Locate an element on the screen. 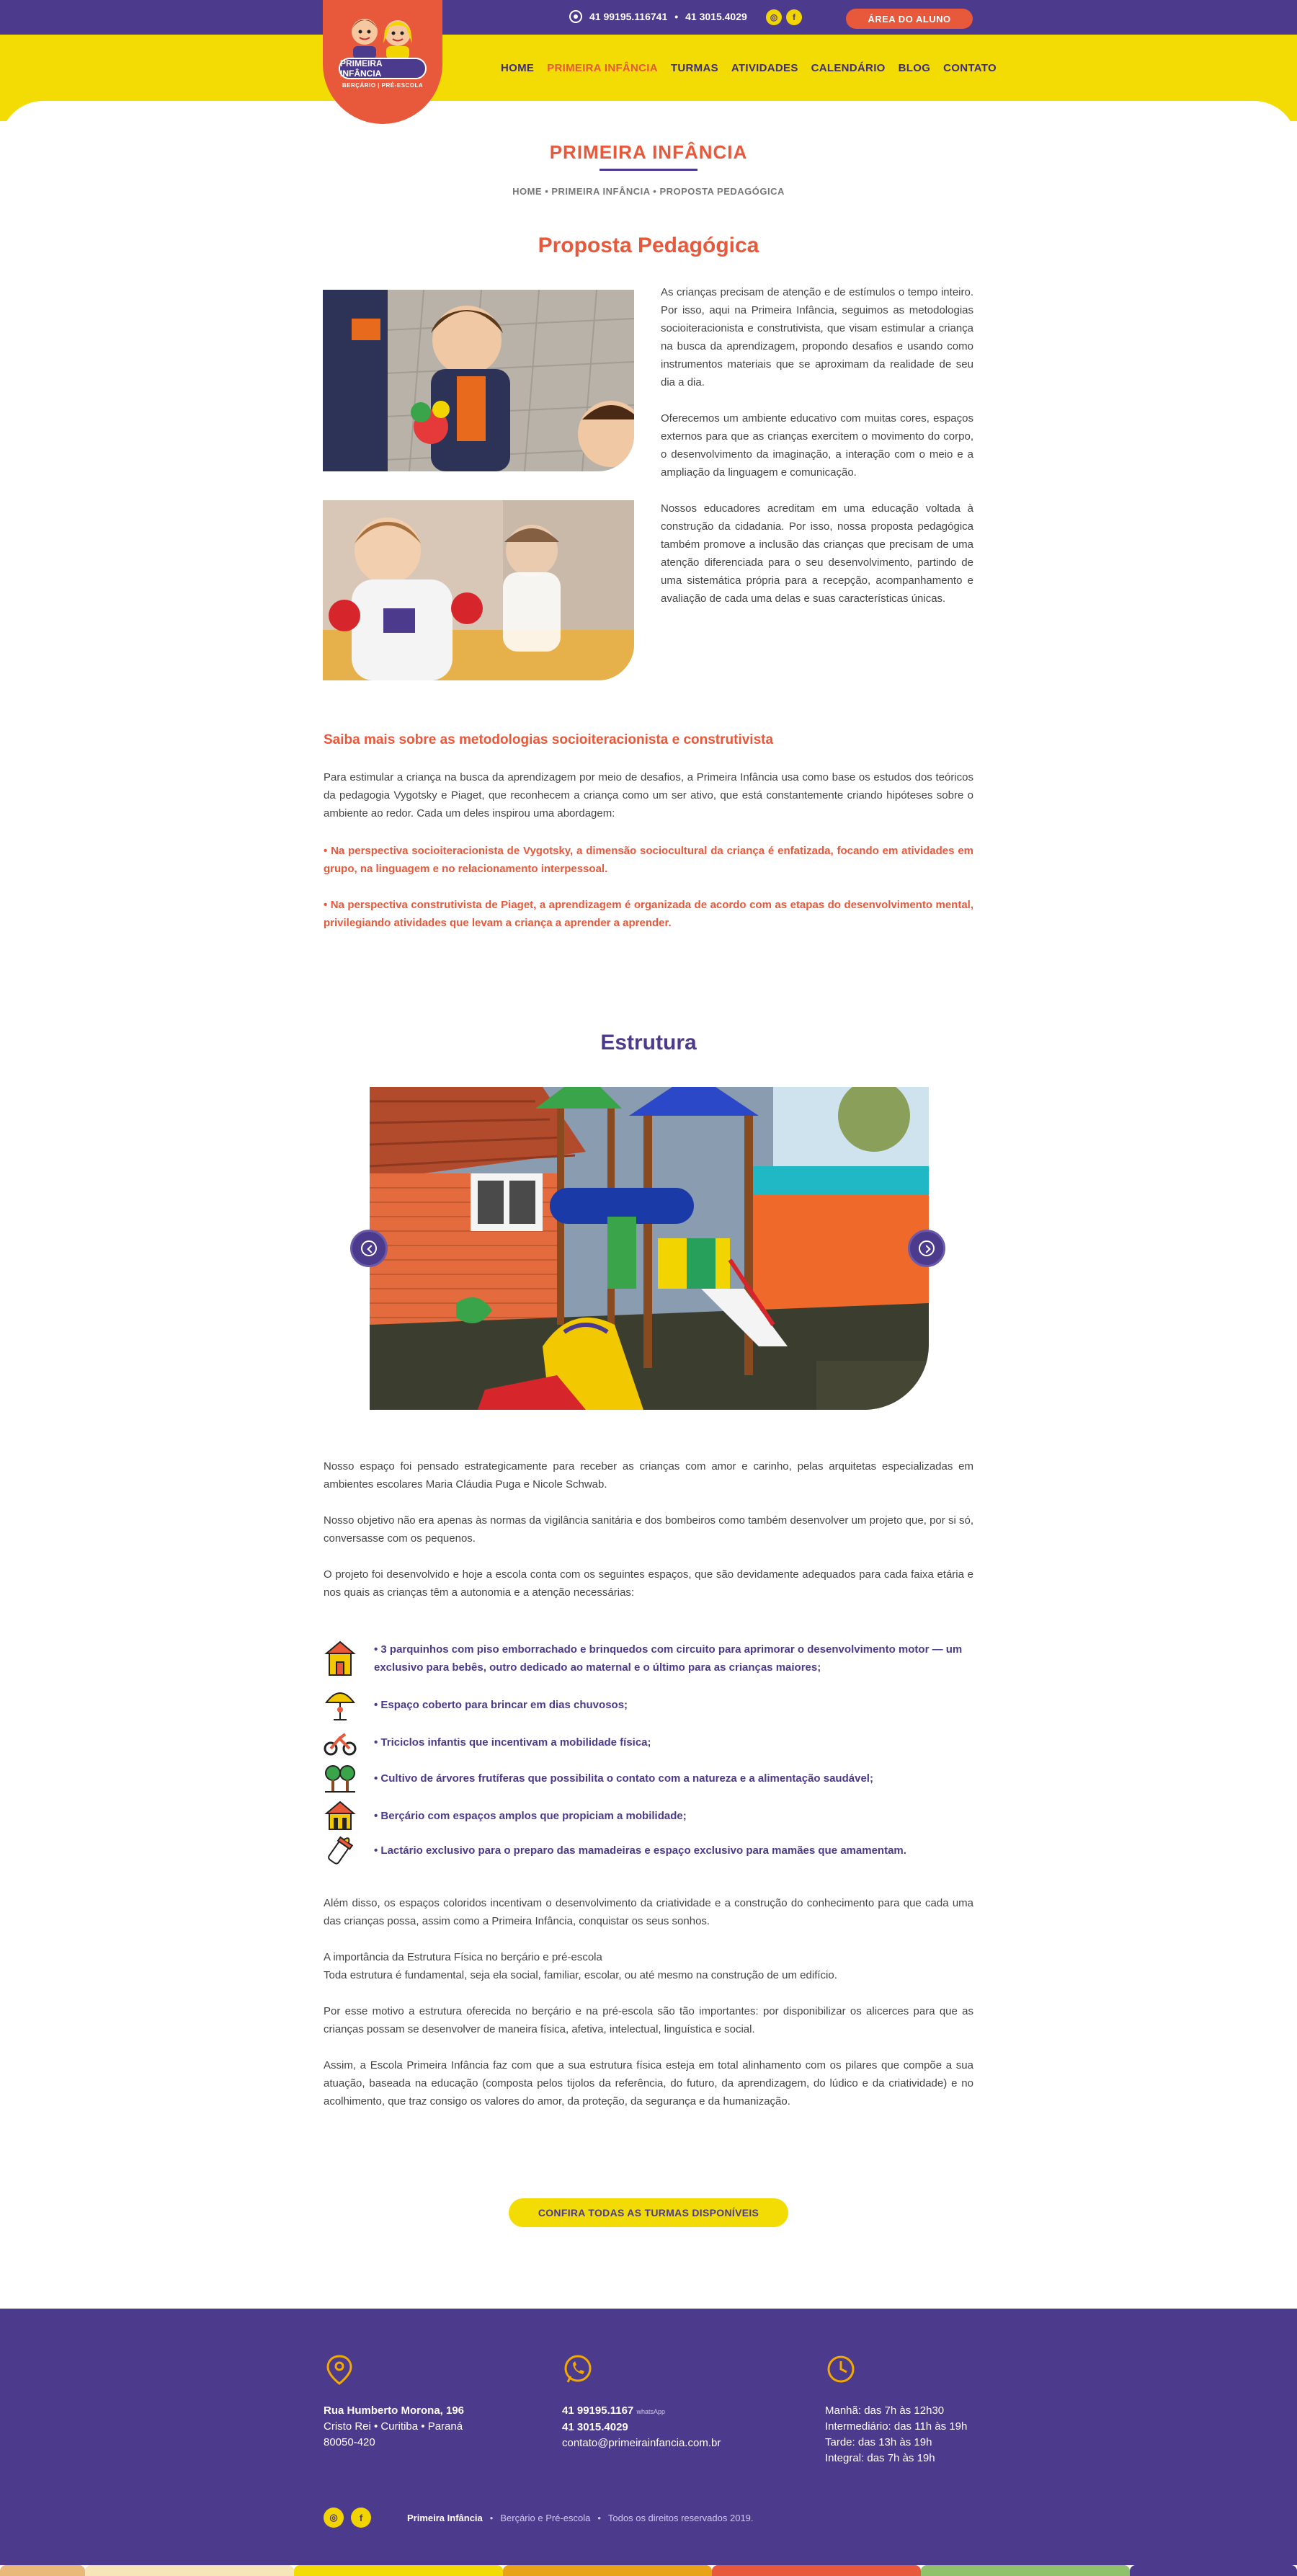  top-phone-1: 41 99195.116741 is located at coordinates (628, 16).